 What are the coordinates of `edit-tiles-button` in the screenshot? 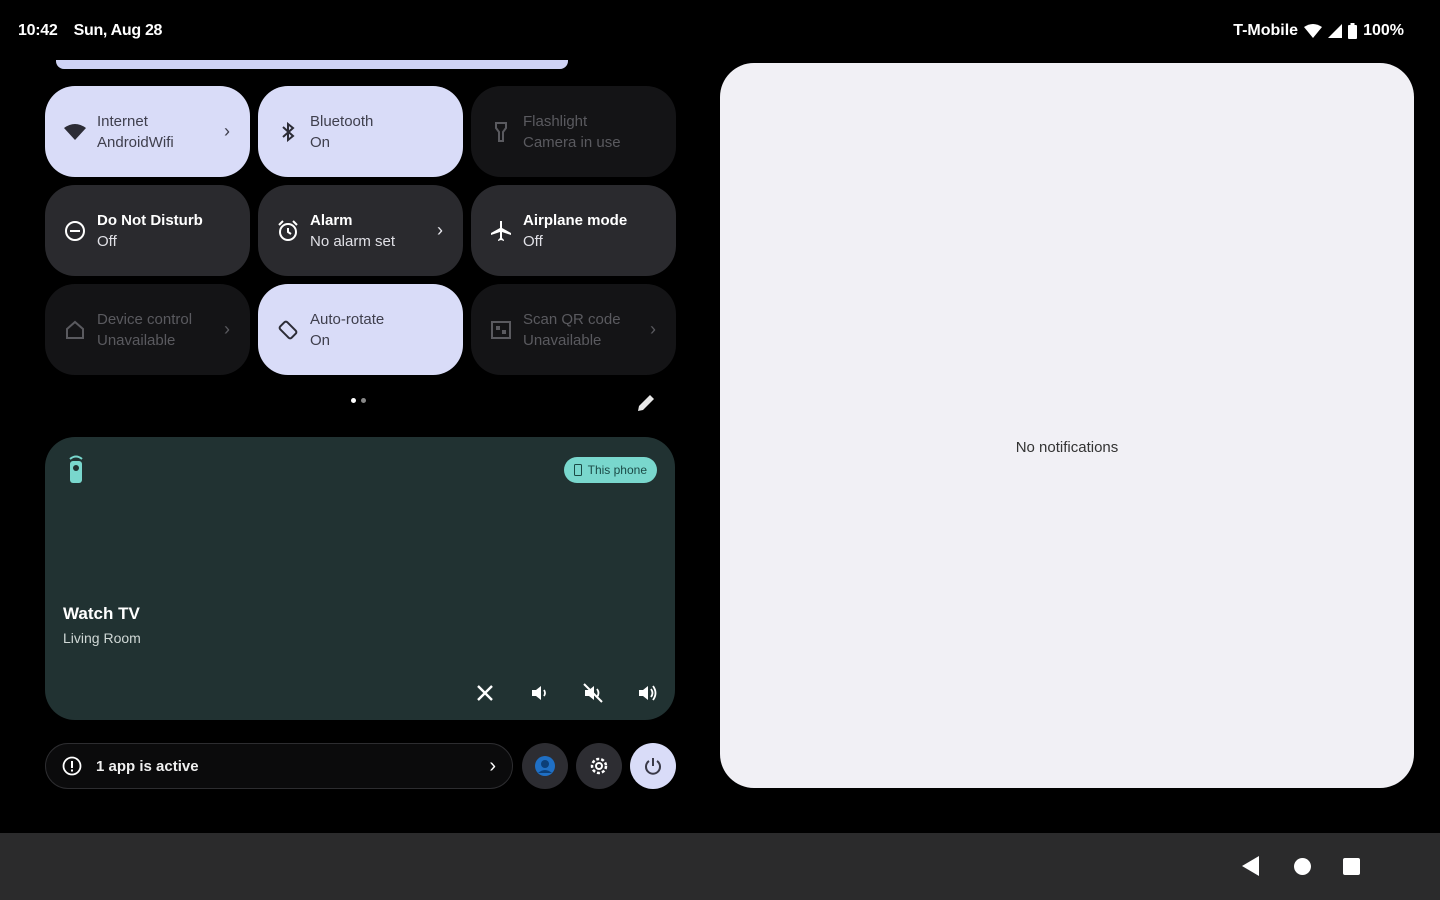 It's located at (646, 403).